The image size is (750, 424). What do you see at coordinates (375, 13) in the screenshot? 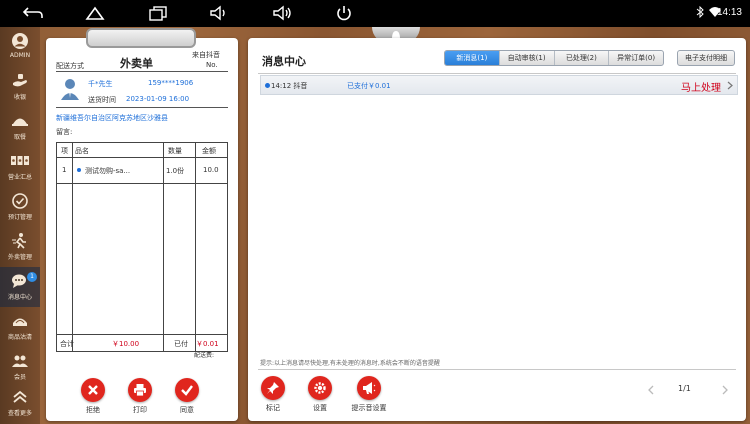
I see `status-bar: 14:13` at bounding box center [375, 13].